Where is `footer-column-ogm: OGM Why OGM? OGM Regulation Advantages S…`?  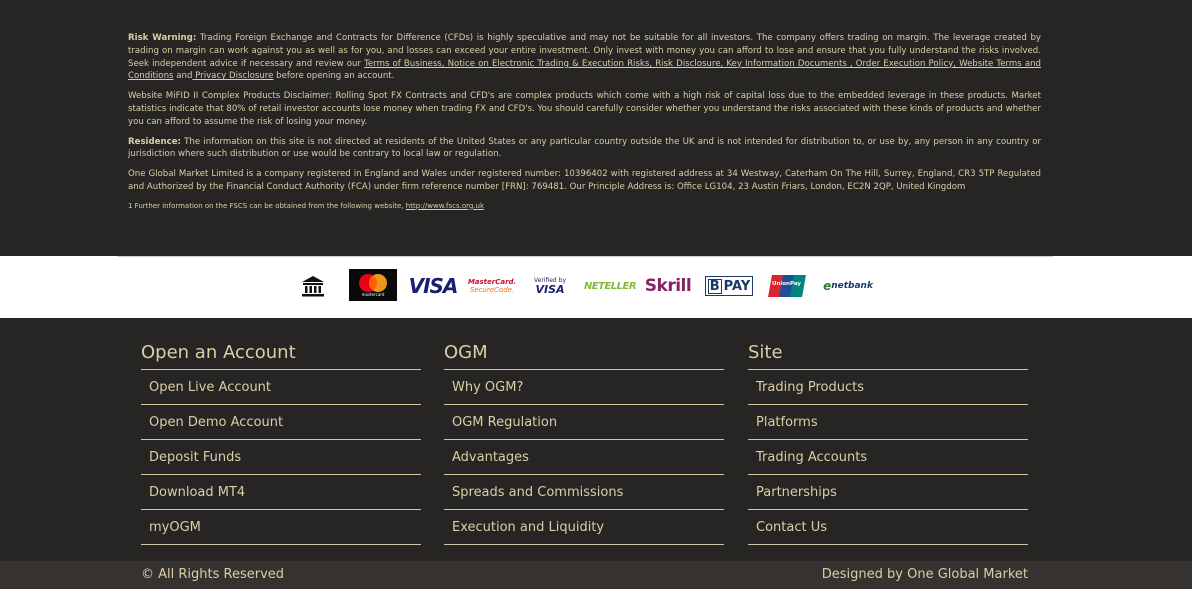
footer-column-ogm: OGM Why OGM? OGM Regulation Advantages S… is located at coordinates (584, 442).